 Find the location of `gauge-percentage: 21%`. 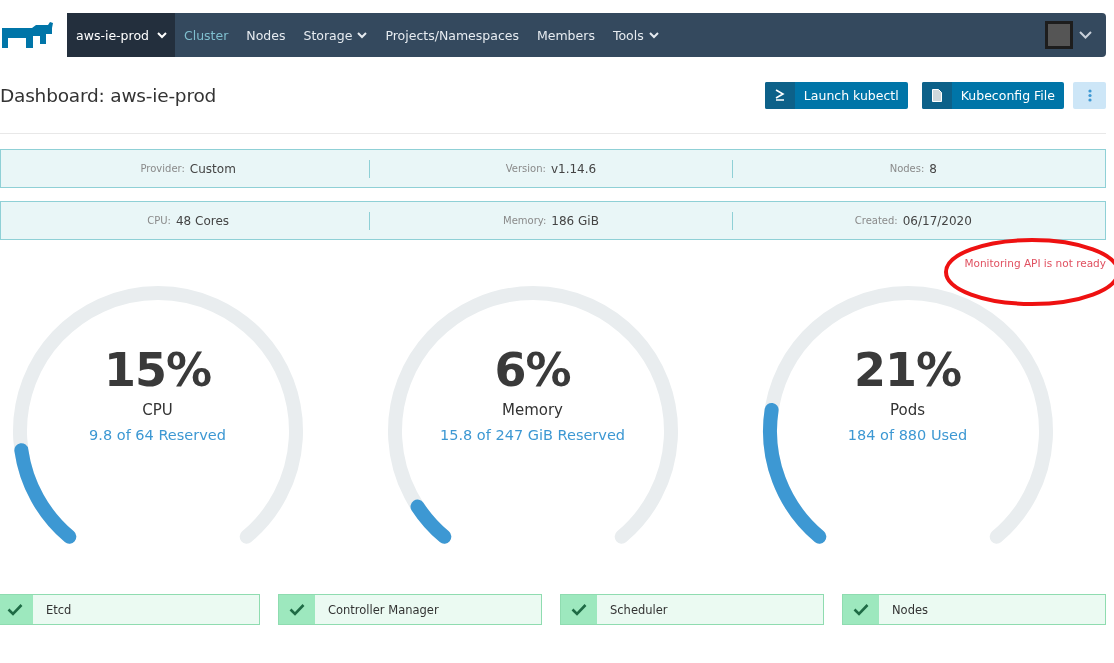

gauge-percentage: 21% is located at coordinates (907, 370).